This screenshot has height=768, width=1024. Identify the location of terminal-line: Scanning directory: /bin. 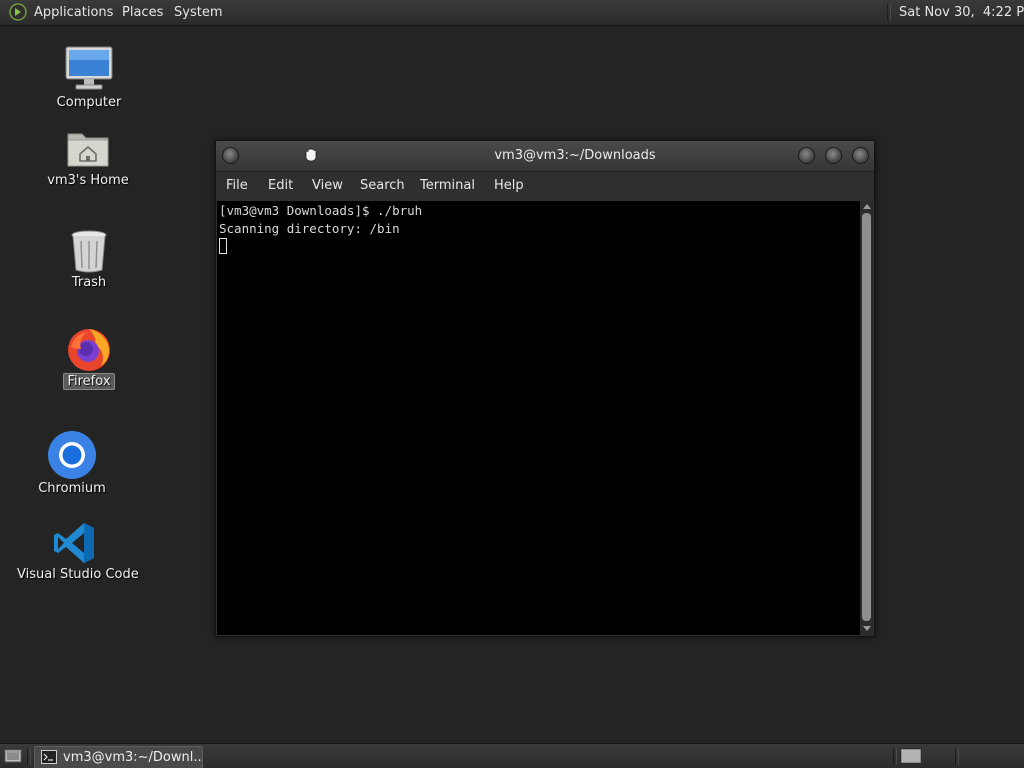
(309, 228).